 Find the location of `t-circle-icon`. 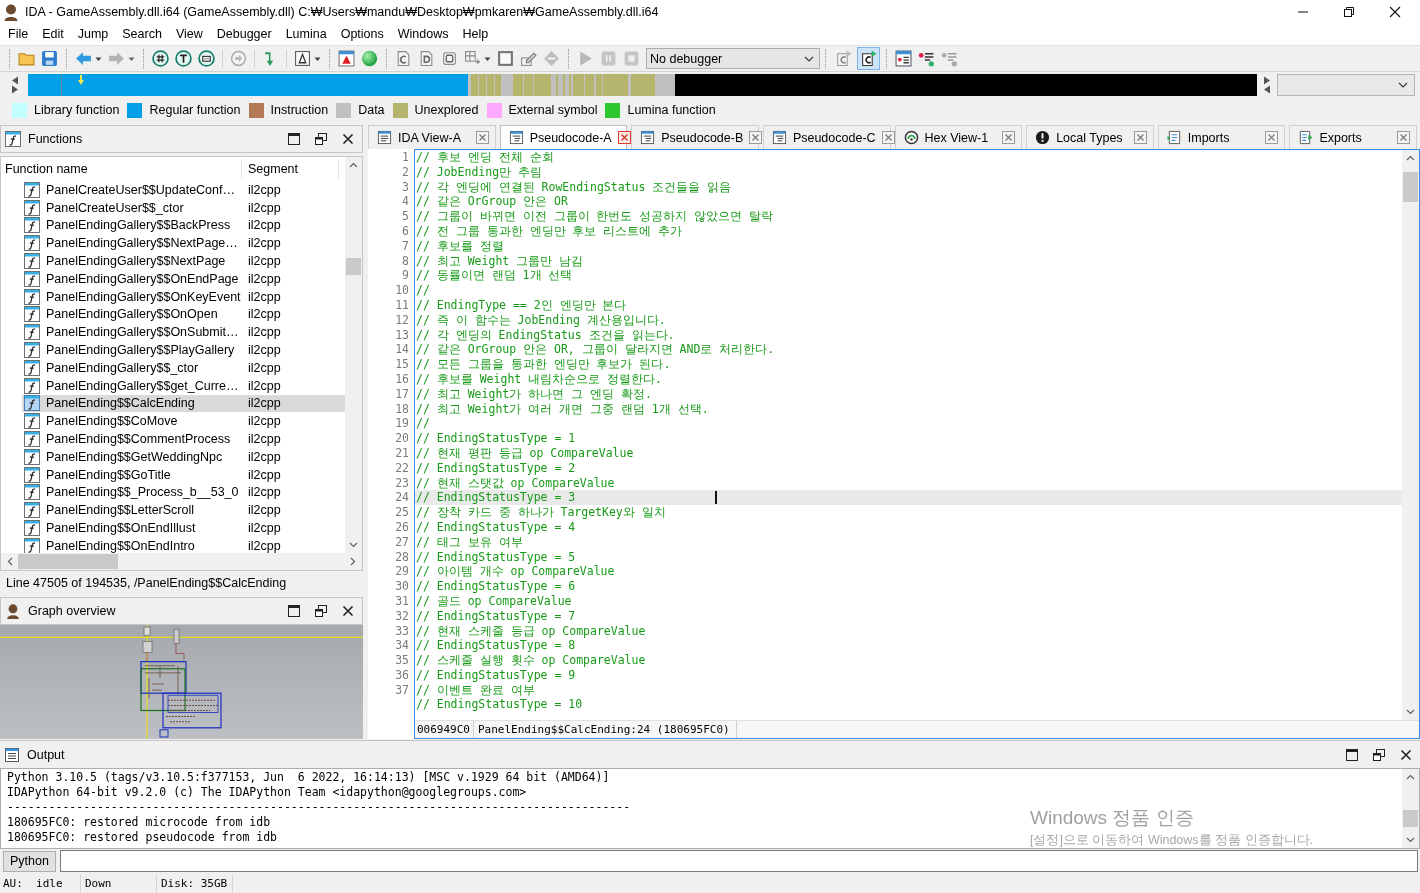

t-circle-icon is located at coordinates (183, 58).